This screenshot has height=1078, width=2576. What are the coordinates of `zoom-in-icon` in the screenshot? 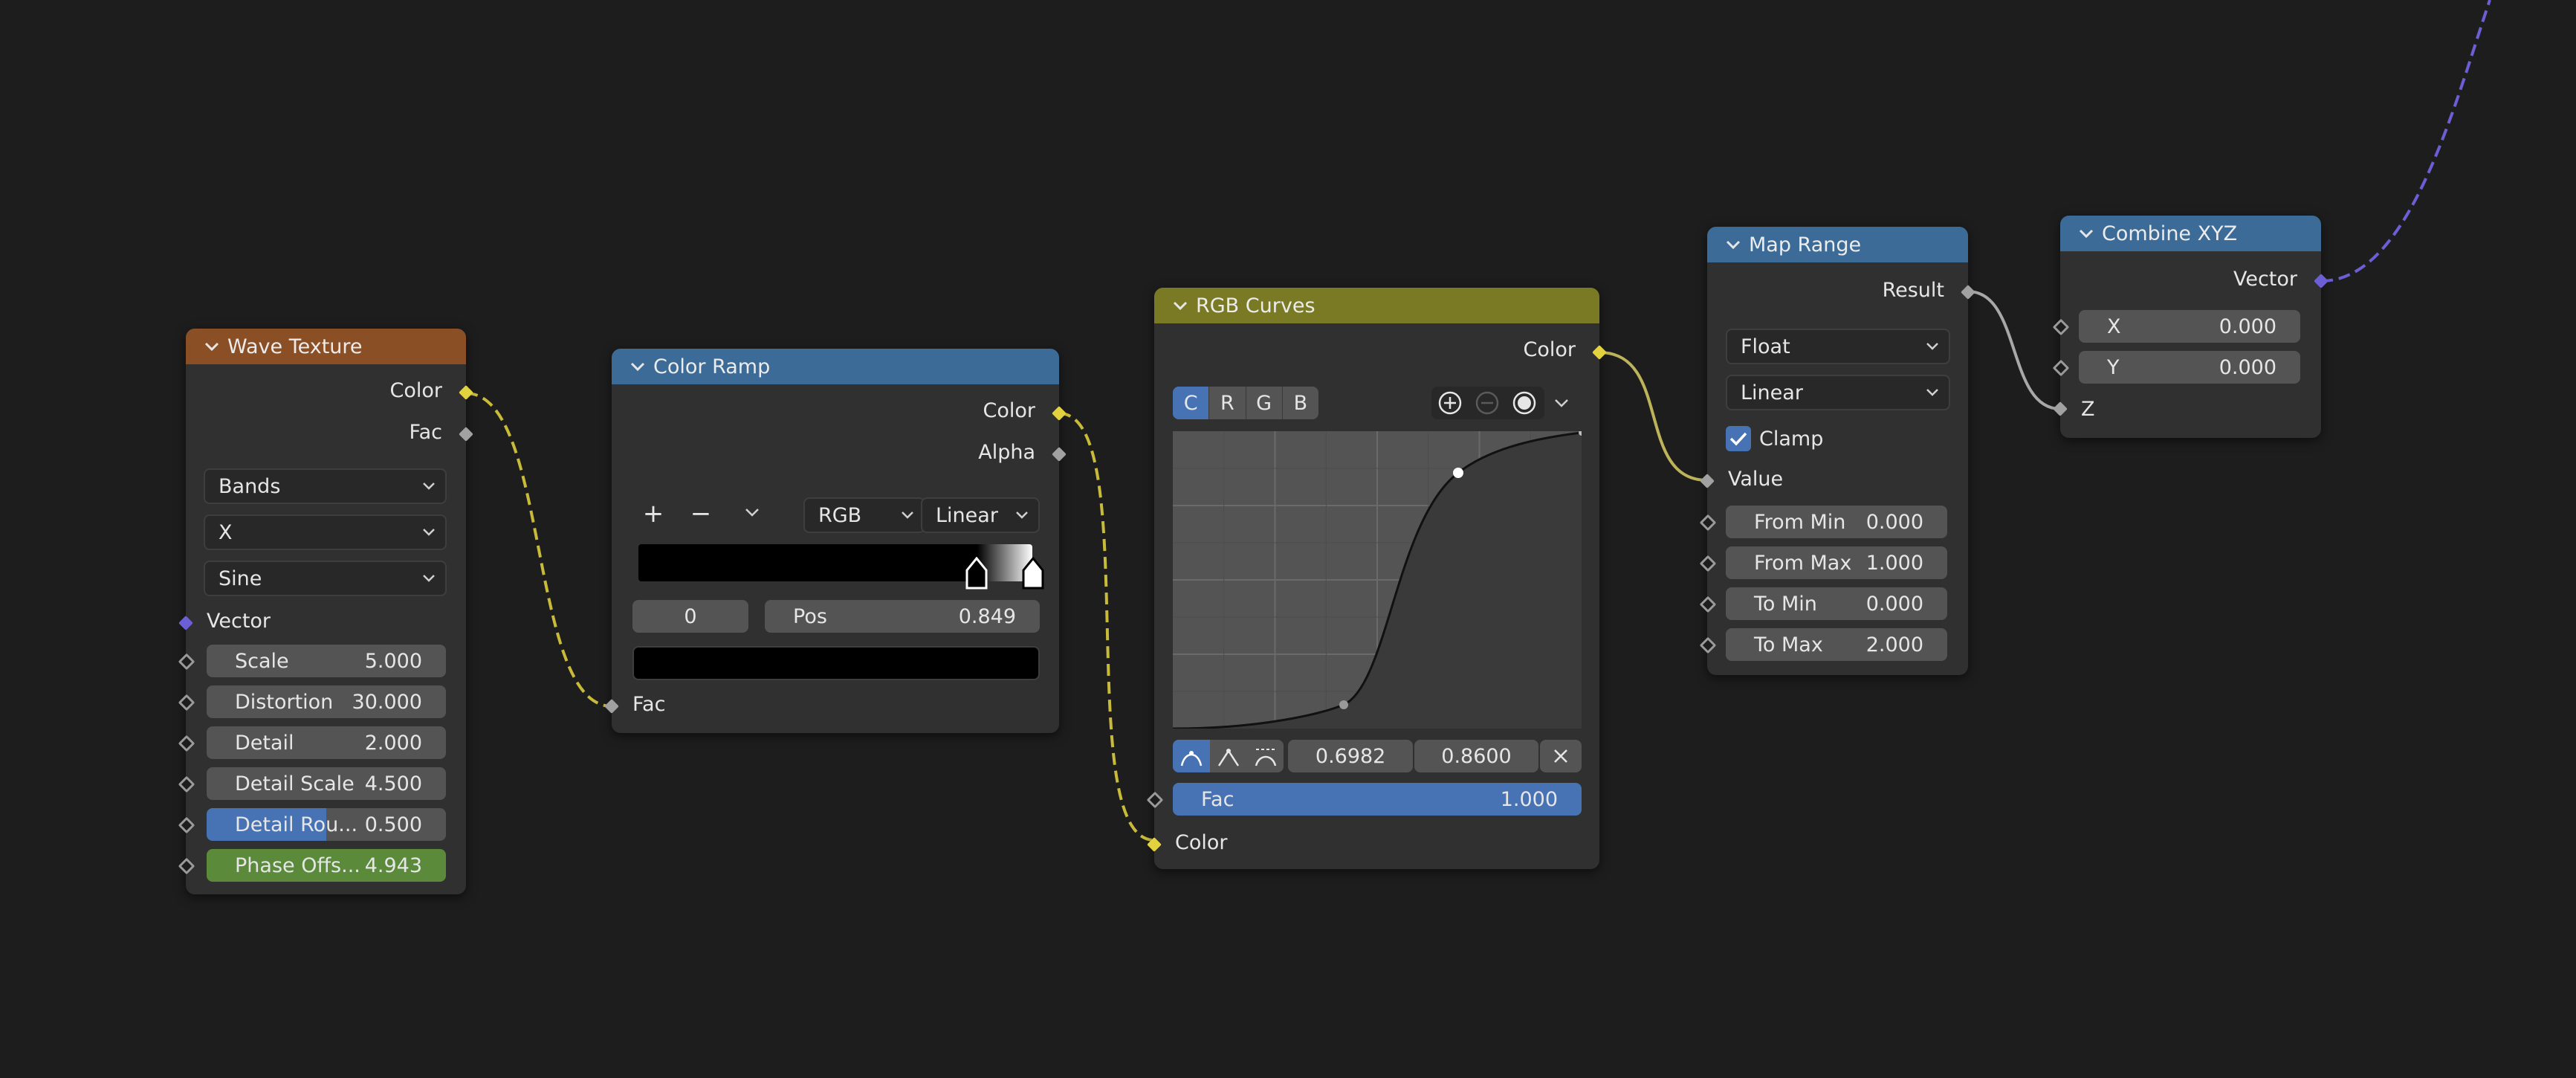 It's located at (1450, 403).